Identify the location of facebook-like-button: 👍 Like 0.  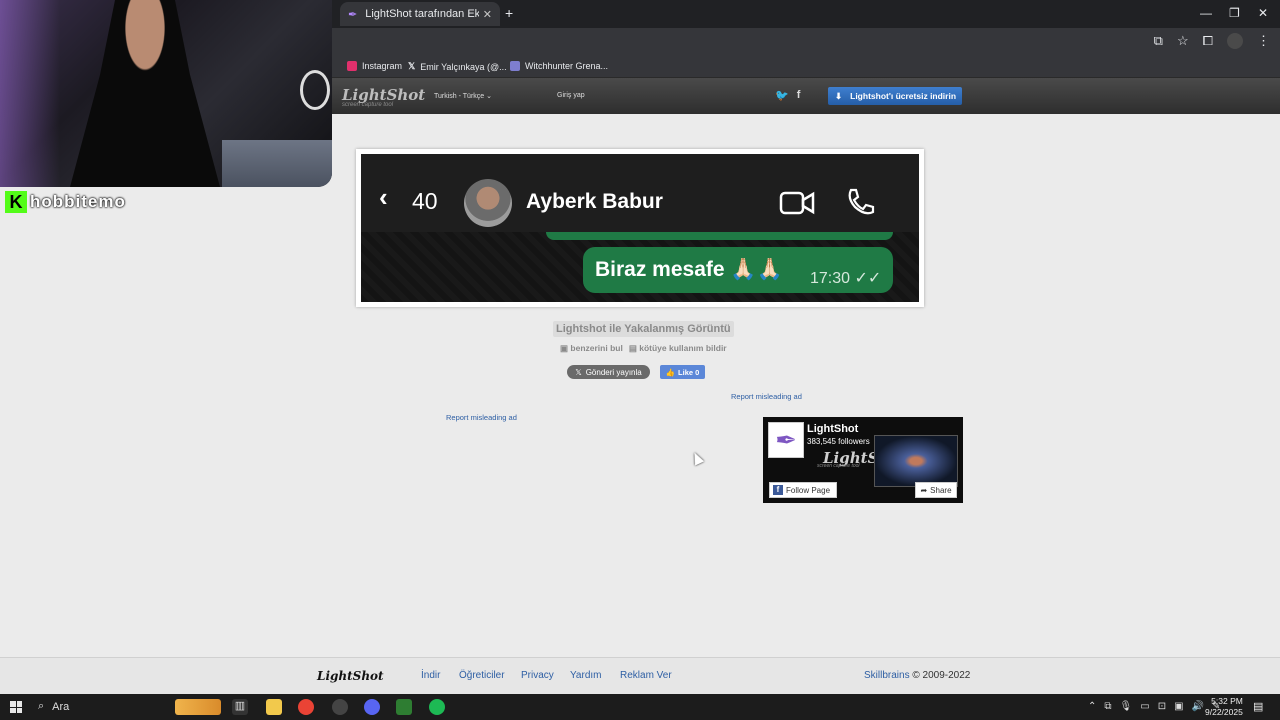
(682, 372).